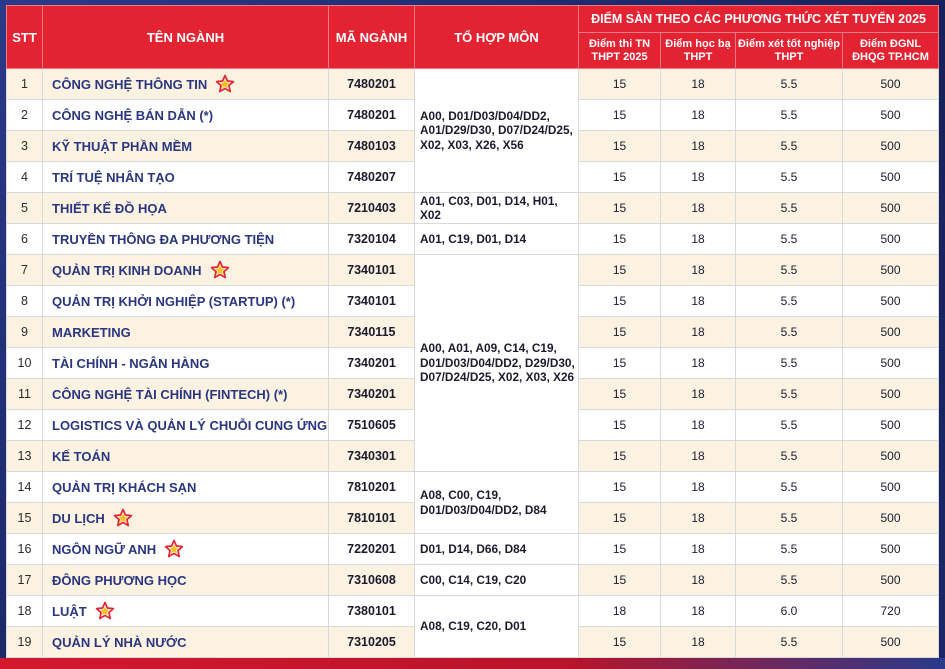 The image size is (945, 669). I want to click on row-subject-combination: A08, C00, C19, D01/D03/D04/DD2, D84, so click(496, 502).